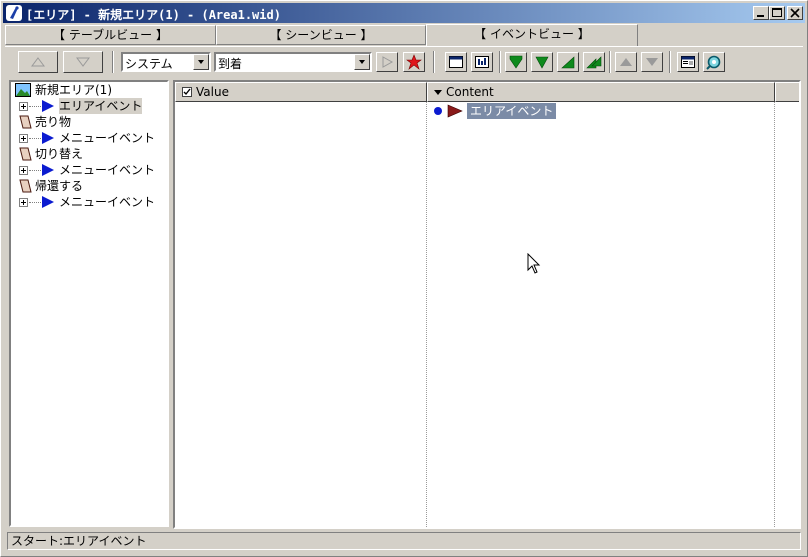 Image resolution: width=808 pixels, height=557 pixels. I want to click on magnifier-icon, so click(713, 62).